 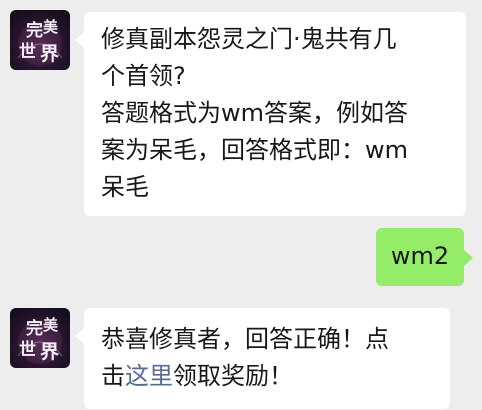 I want to click on message-text-line: 答题格式为wm答案，例如答, so click(x=255, y=113).